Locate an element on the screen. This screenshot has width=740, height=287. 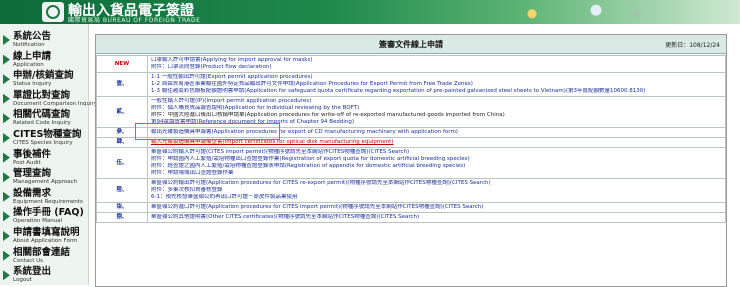
site-header: 輸出入貨品電子簽證 國際貿易局 BUREAU OF FOREIGN TRADE is located at coordinates (370, 12).